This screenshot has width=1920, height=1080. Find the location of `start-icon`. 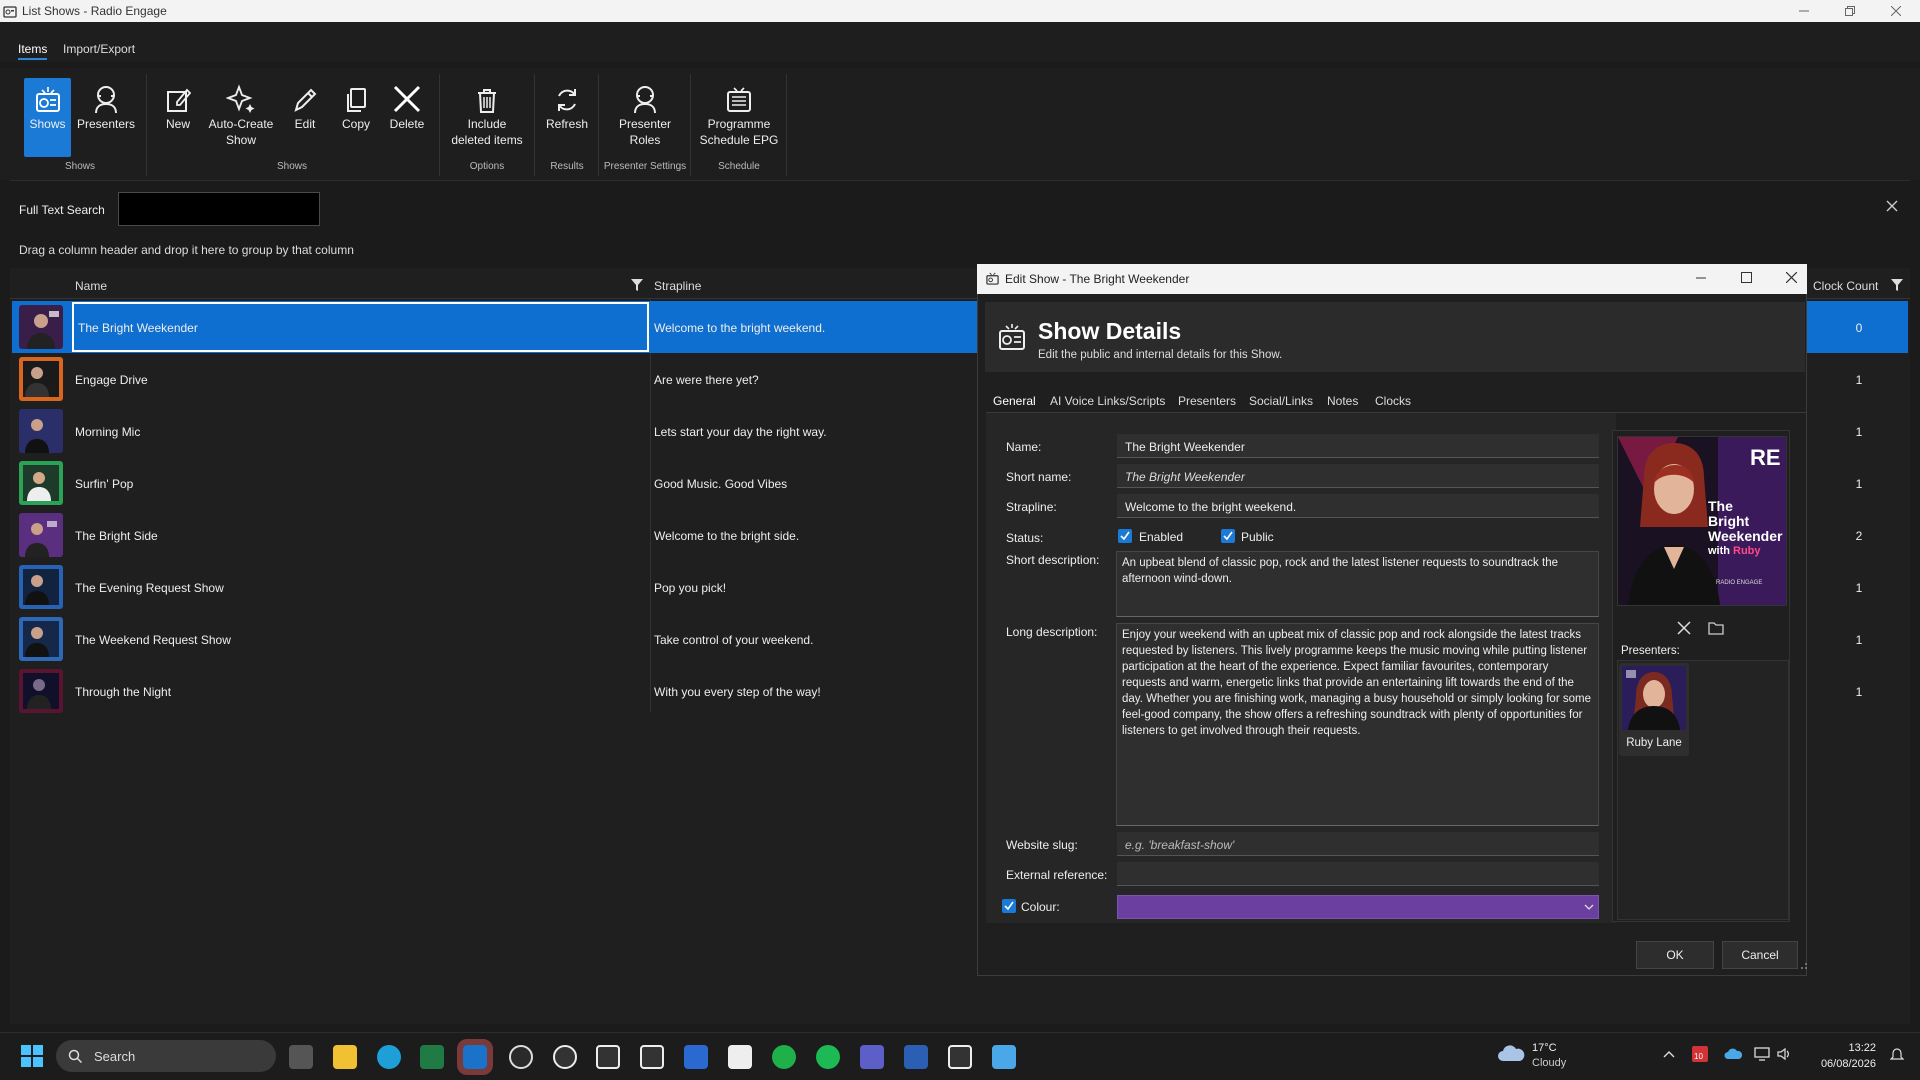

start-icon is located at coordinates (32, 1056).